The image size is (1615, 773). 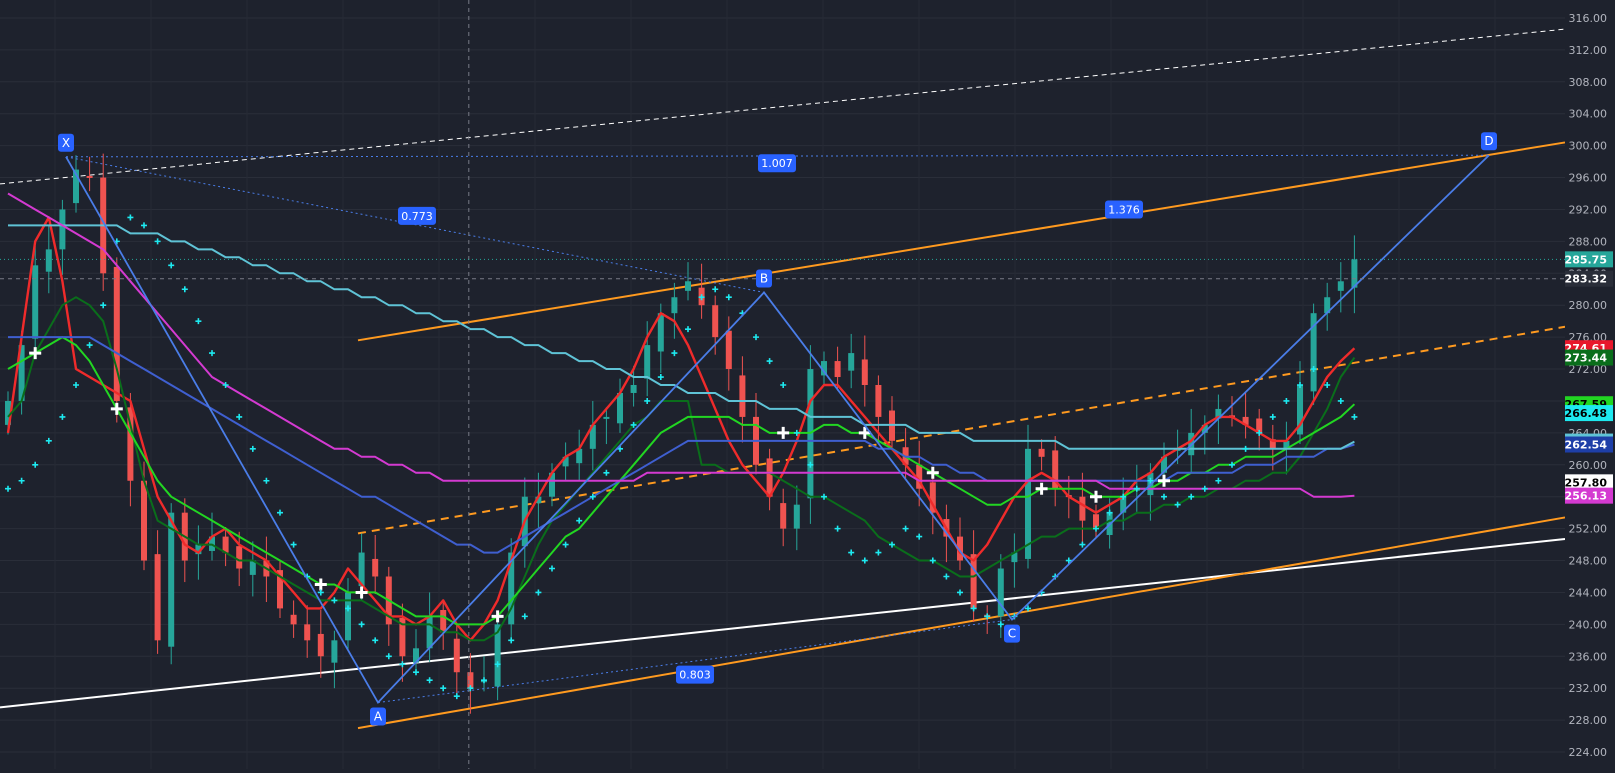 What do you see at coordinates (1588, 688) in the screenshot?
I see `axis-tick-label: 232.00` at bounding box center [1588, 688].